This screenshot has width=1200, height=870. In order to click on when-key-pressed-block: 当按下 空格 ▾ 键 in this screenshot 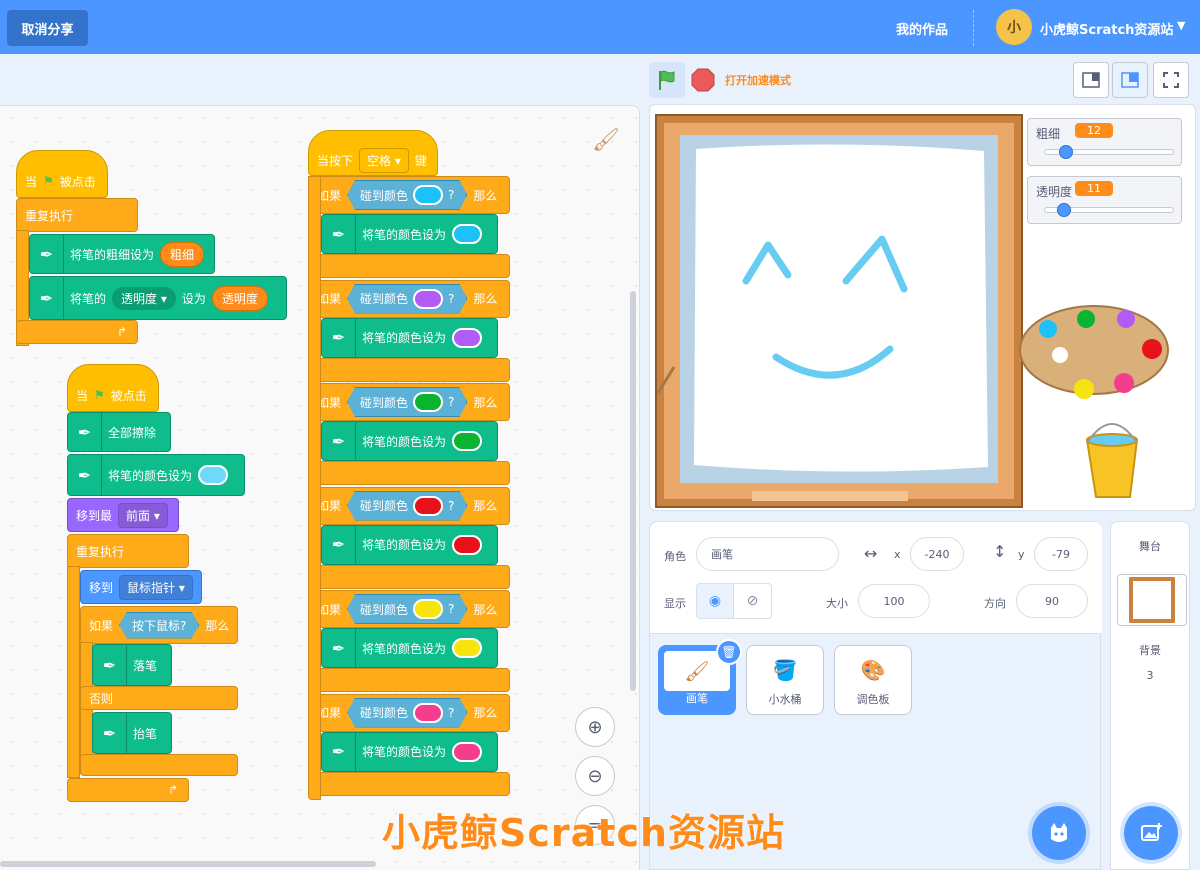, I will do `click(373, 153)`.